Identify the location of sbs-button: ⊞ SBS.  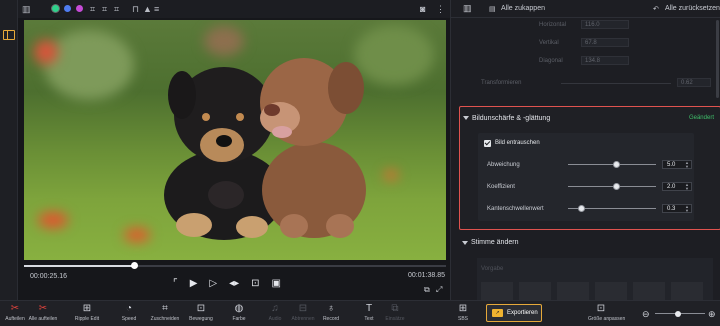
(463, 314).